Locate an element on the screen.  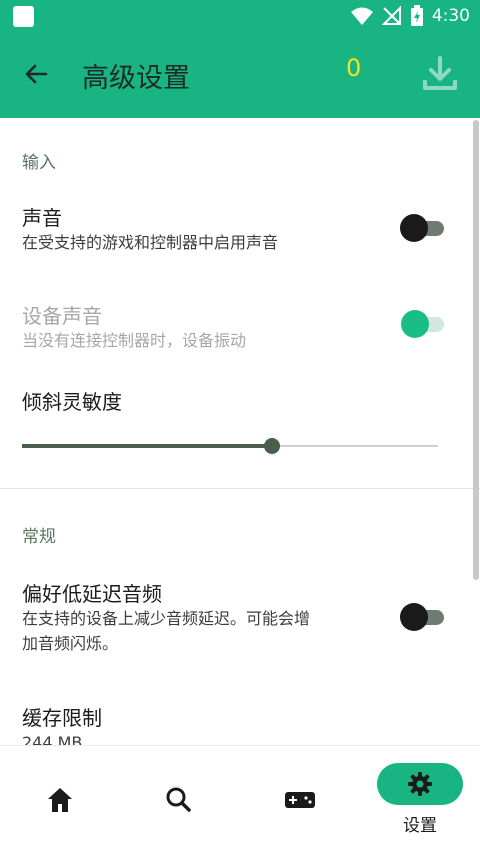
setting-device-sound-subtitle: 当没有连接控制器时，设备振动 is located at coordinates (134, 340).